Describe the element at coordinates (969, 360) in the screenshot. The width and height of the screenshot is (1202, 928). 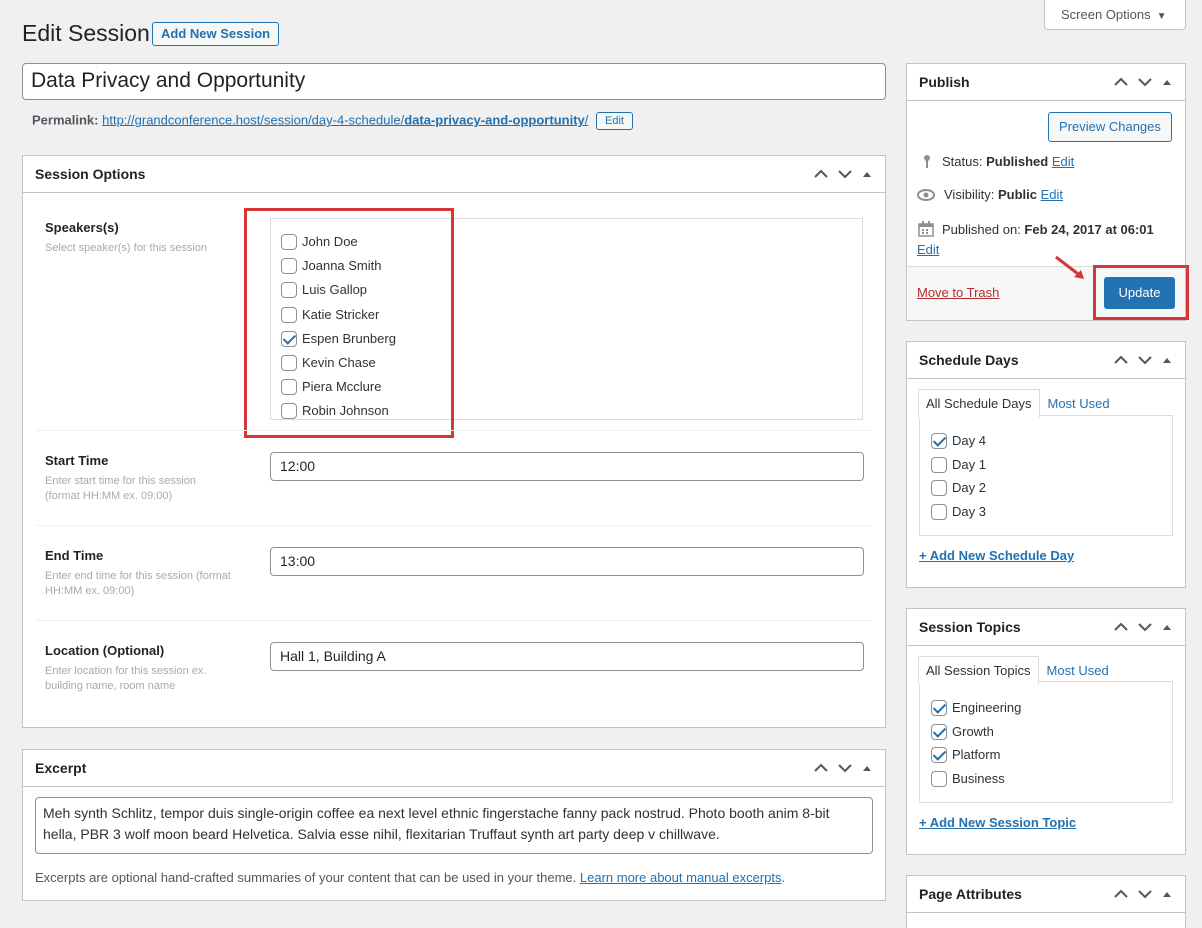
I see `schedule-days-title: Schedule Days` at that location.